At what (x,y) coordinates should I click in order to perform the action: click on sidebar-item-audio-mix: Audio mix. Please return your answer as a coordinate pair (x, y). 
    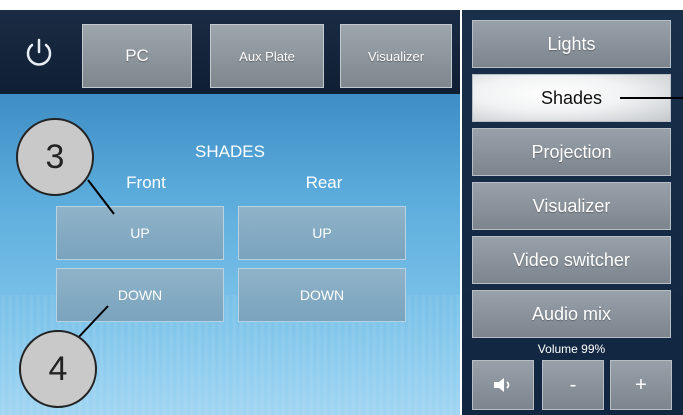
    Looking at the image, I should click on (571, 314).